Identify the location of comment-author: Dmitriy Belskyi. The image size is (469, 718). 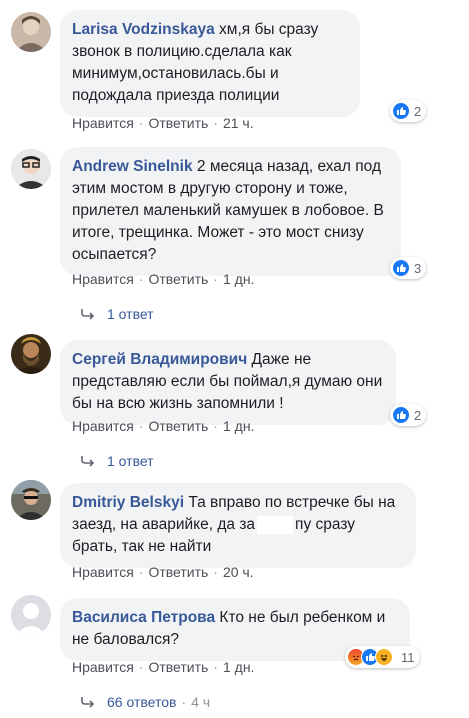
(128, 502).